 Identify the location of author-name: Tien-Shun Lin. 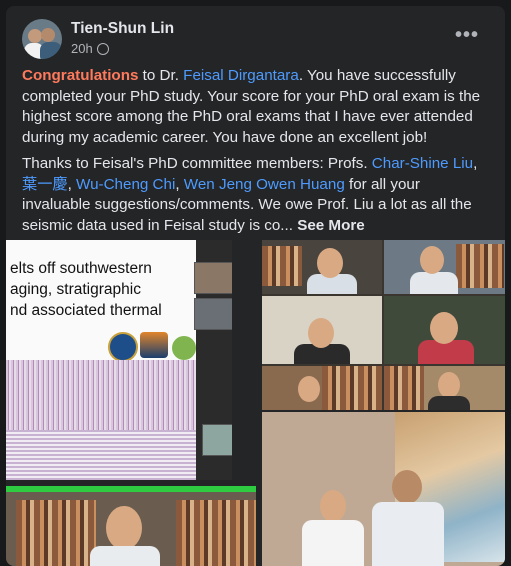
(122, 29).